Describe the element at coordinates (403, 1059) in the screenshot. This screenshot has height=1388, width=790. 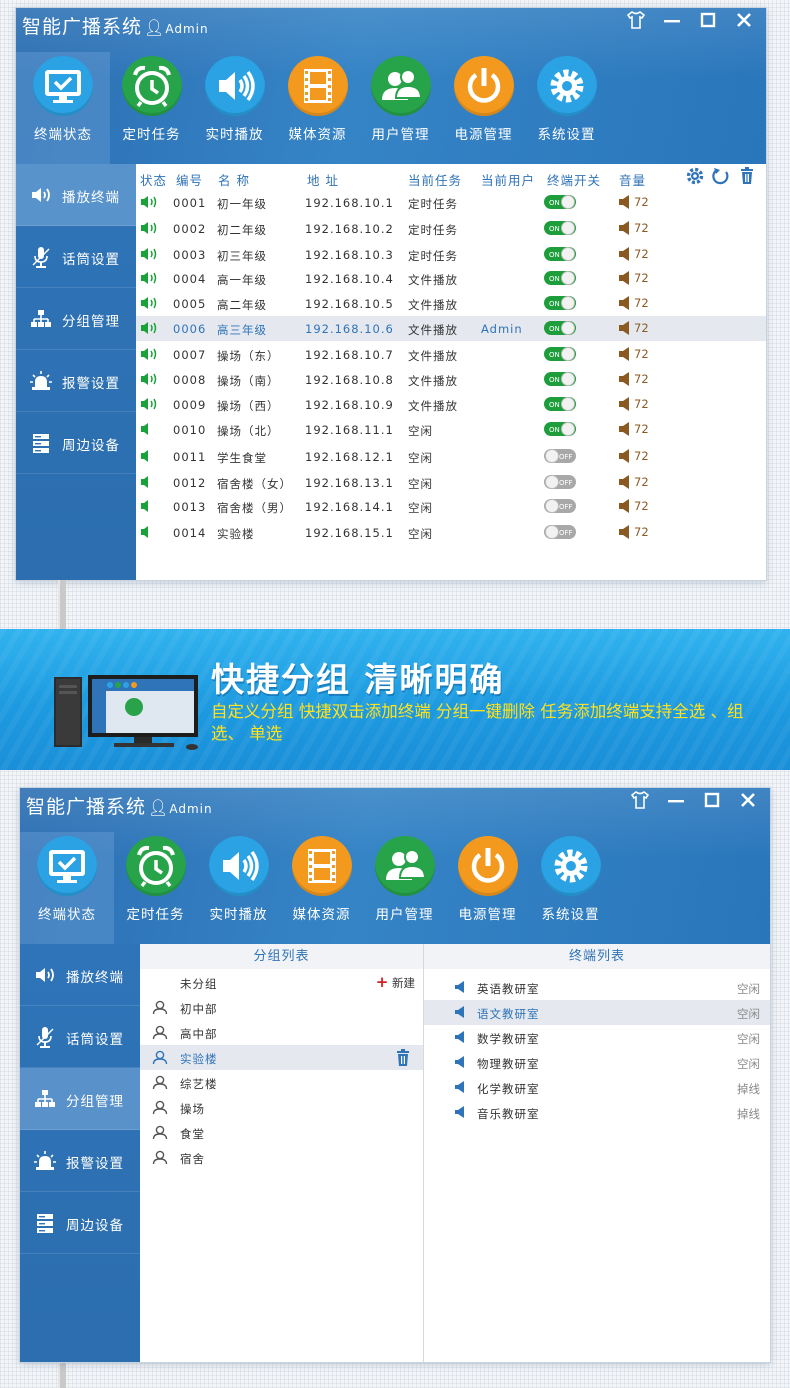
I see `delete-group-icon` at that location.